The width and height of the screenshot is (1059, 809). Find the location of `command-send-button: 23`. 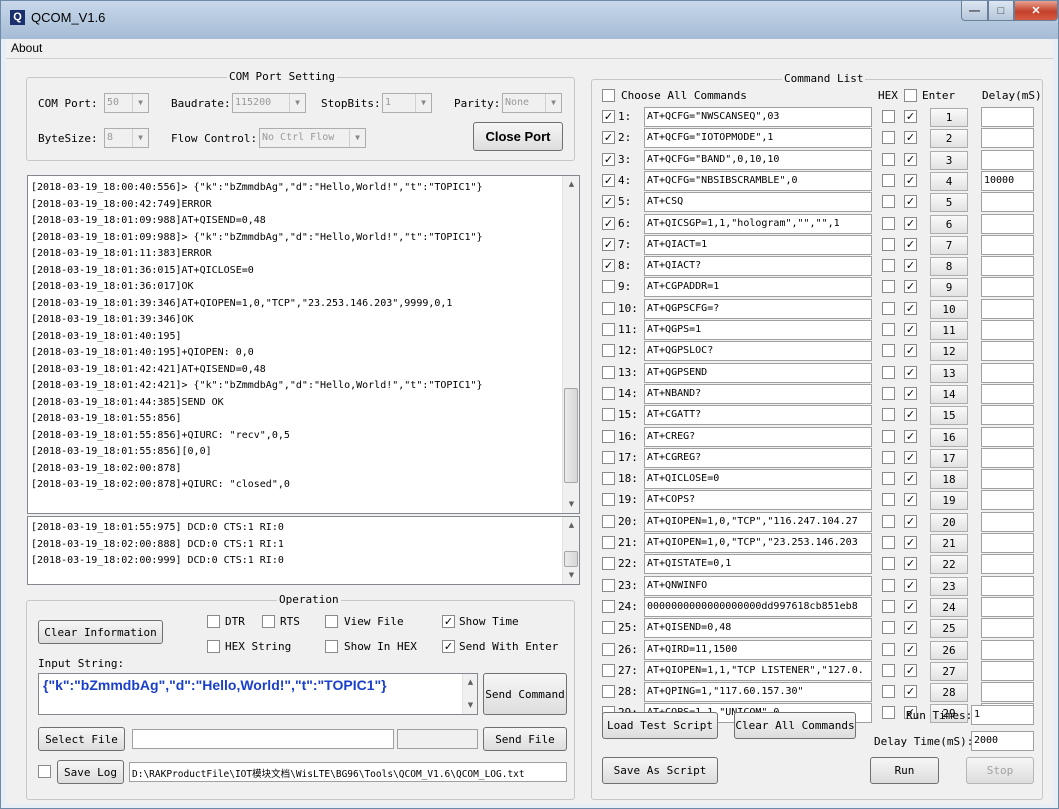

command-send-button: 23 is located at coordinates (949, 586).